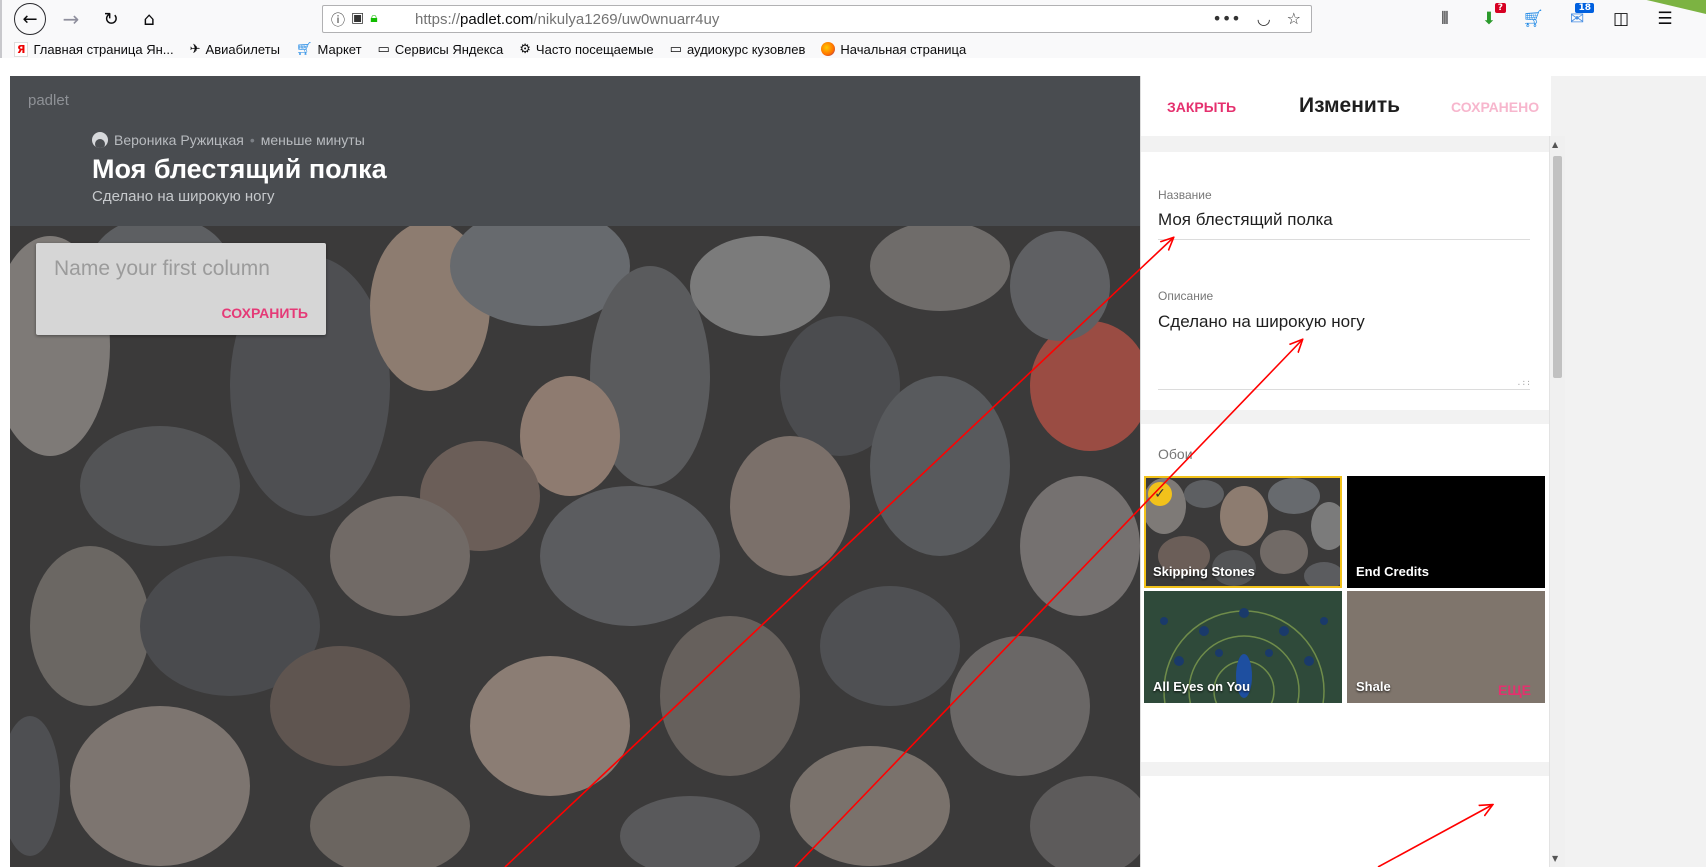 This screenshot has height=867, width=1706. Describe the element at coordinates (1514, 690) in the screenshot. I see `more-wallpapers-button: ЕЩЕ` at that location.